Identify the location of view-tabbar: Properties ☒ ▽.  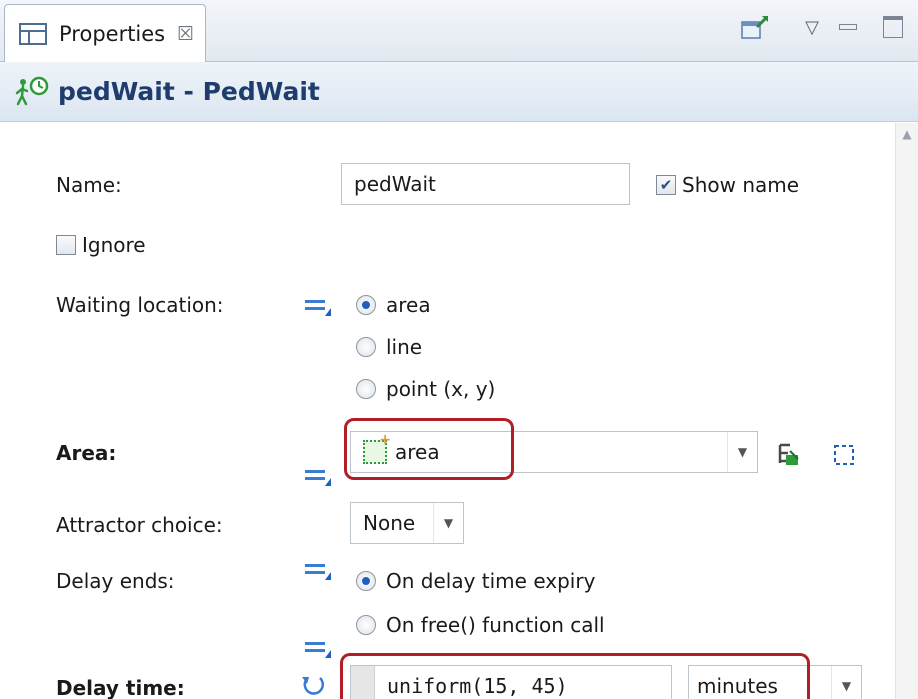
(459, 31).